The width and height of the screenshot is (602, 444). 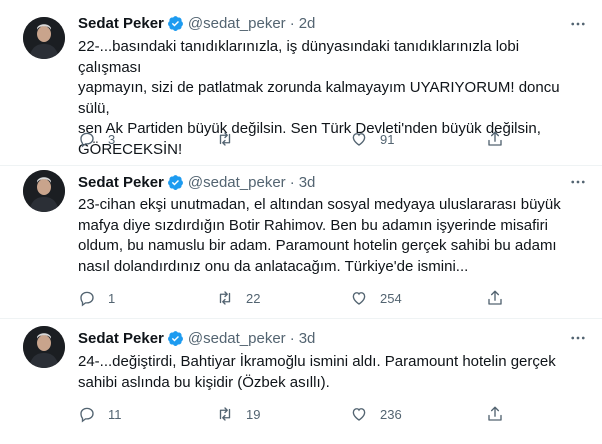 I want to click on like-button: 254, so click(x=376, y=298).